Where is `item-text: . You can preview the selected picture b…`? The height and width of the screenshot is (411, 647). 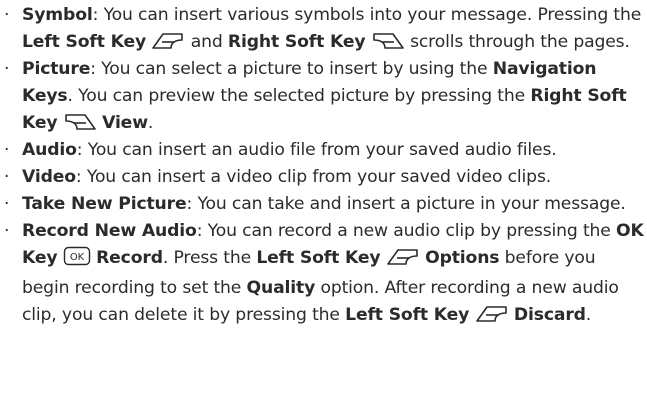 item-text: . You can preview the selected picture b… is located at coordinates (299, 96).